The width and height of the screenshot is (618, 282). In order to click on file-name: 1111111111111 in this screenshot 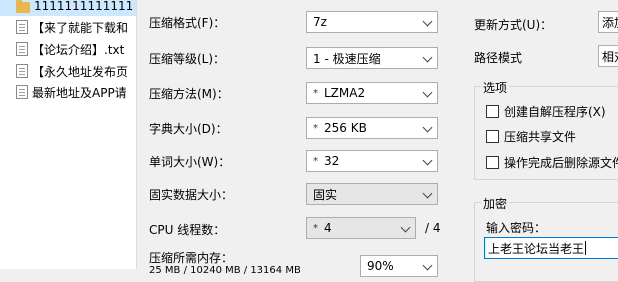, I will do `click(84, 6)`.